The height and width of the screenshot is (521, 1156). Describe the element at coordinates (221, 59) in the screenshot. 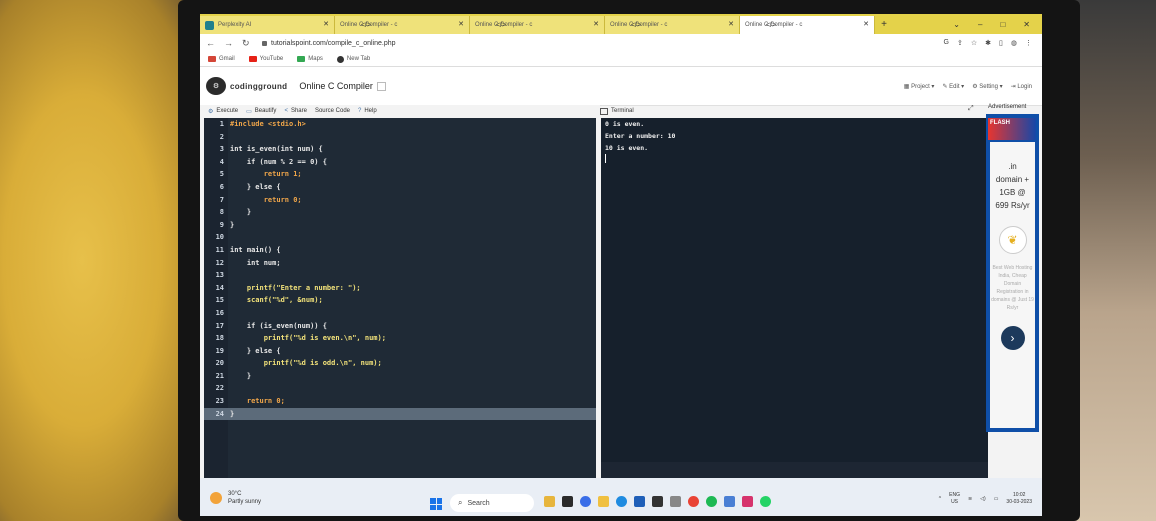

I see `bookmark-gmail: Gmail` at that location.